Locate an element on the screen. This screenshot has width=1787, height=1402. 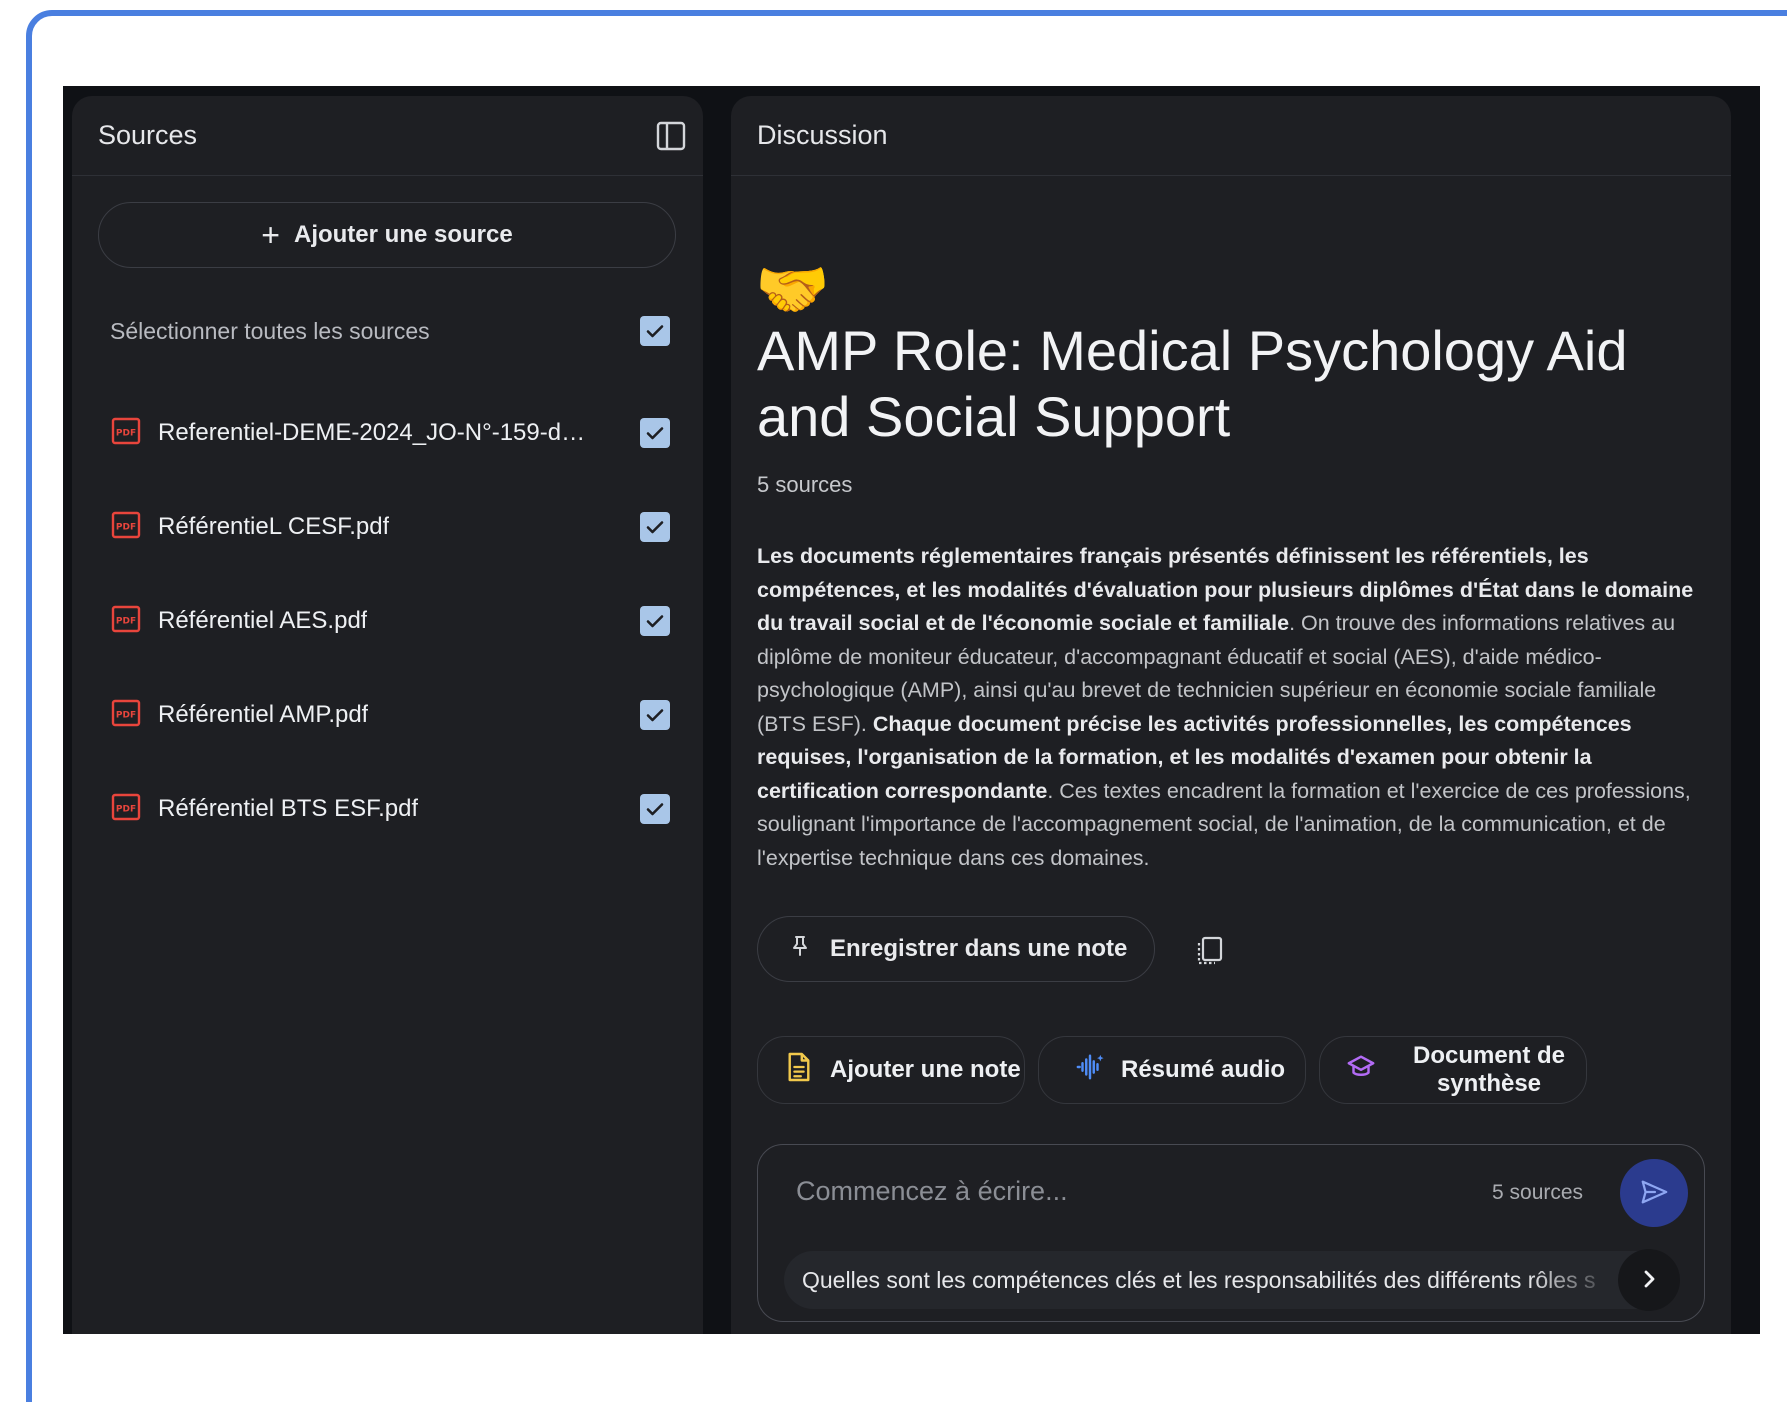
handshake-emoji: 🤝 is located at coordinates (792, 289).